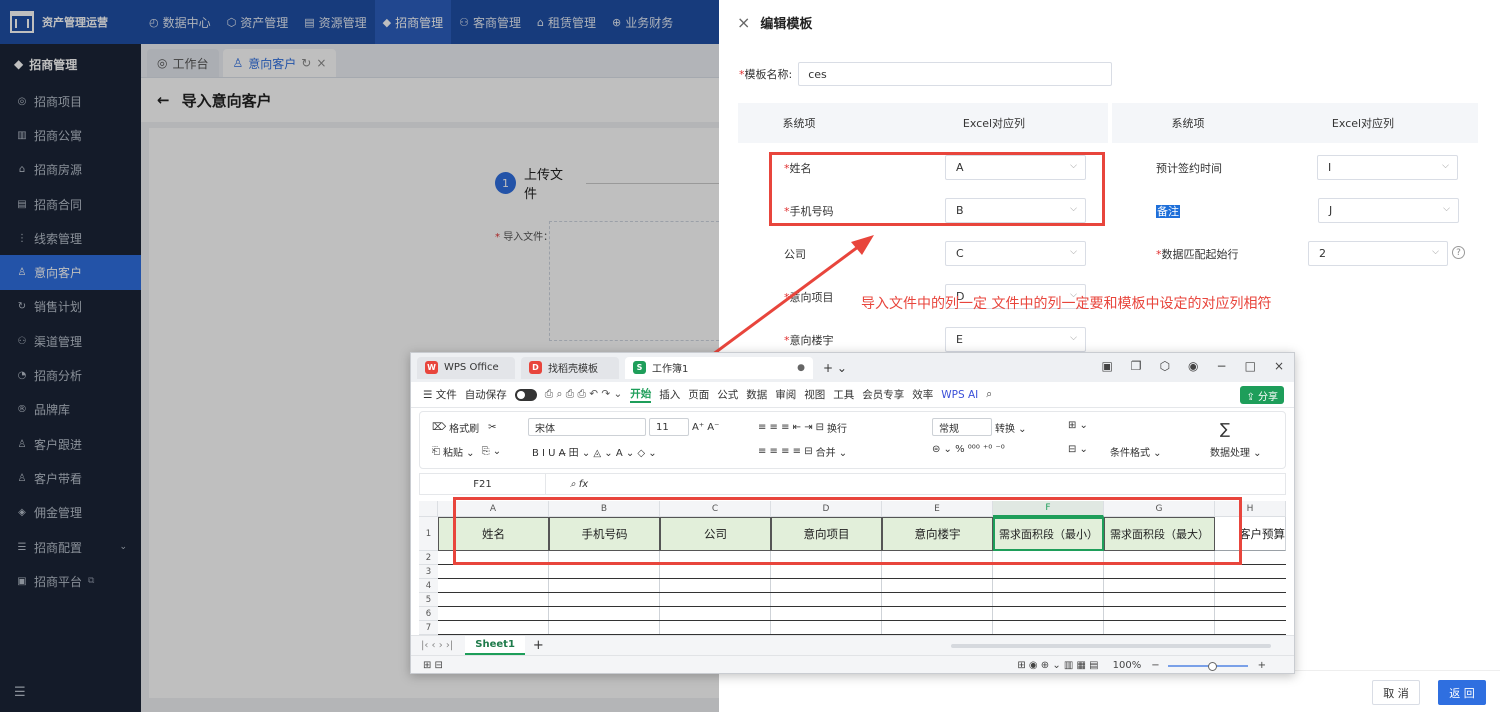 The height and width of the screenshot is (712, 1500). What do you see at coordinates (1200, 254) in the screenshot?
I see `field-label-text: 数据匹配起始行` at bounding box center [1200, 254].